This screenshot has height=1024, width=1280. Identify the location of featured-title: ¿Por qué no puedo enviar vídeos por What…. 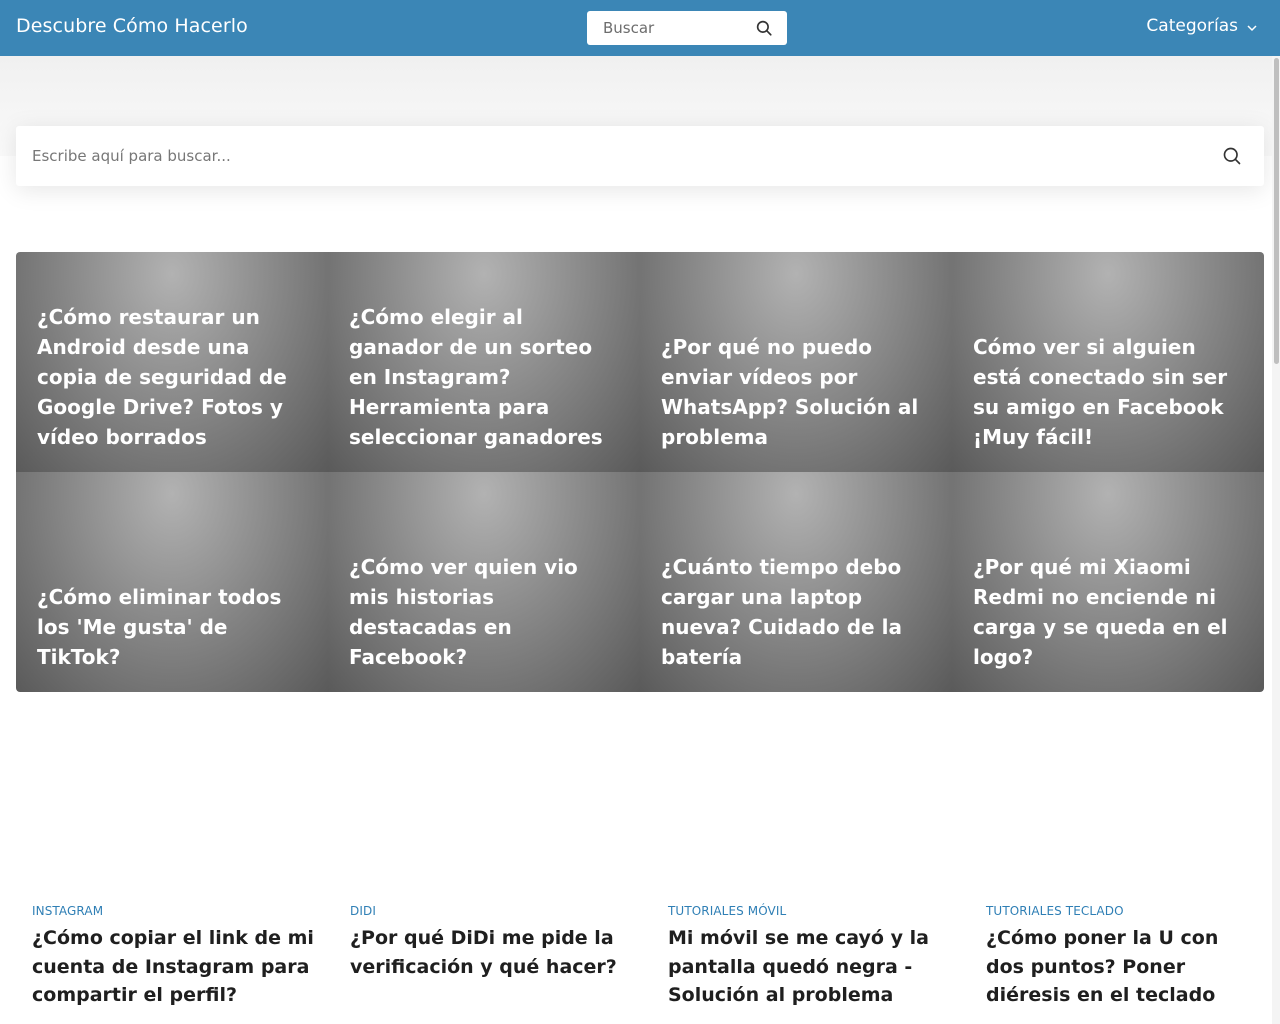
(790, 392).